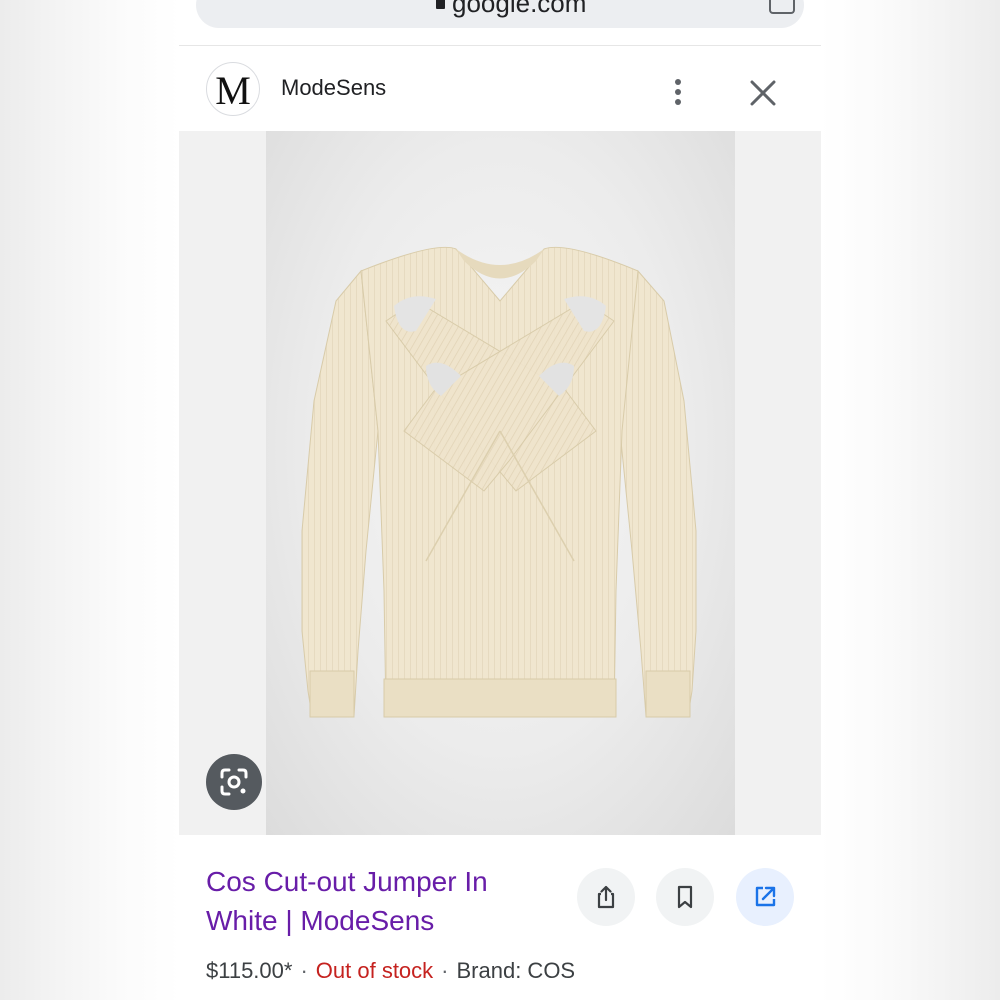  I want to click on tab-switcher-icon, so click(782, 7).